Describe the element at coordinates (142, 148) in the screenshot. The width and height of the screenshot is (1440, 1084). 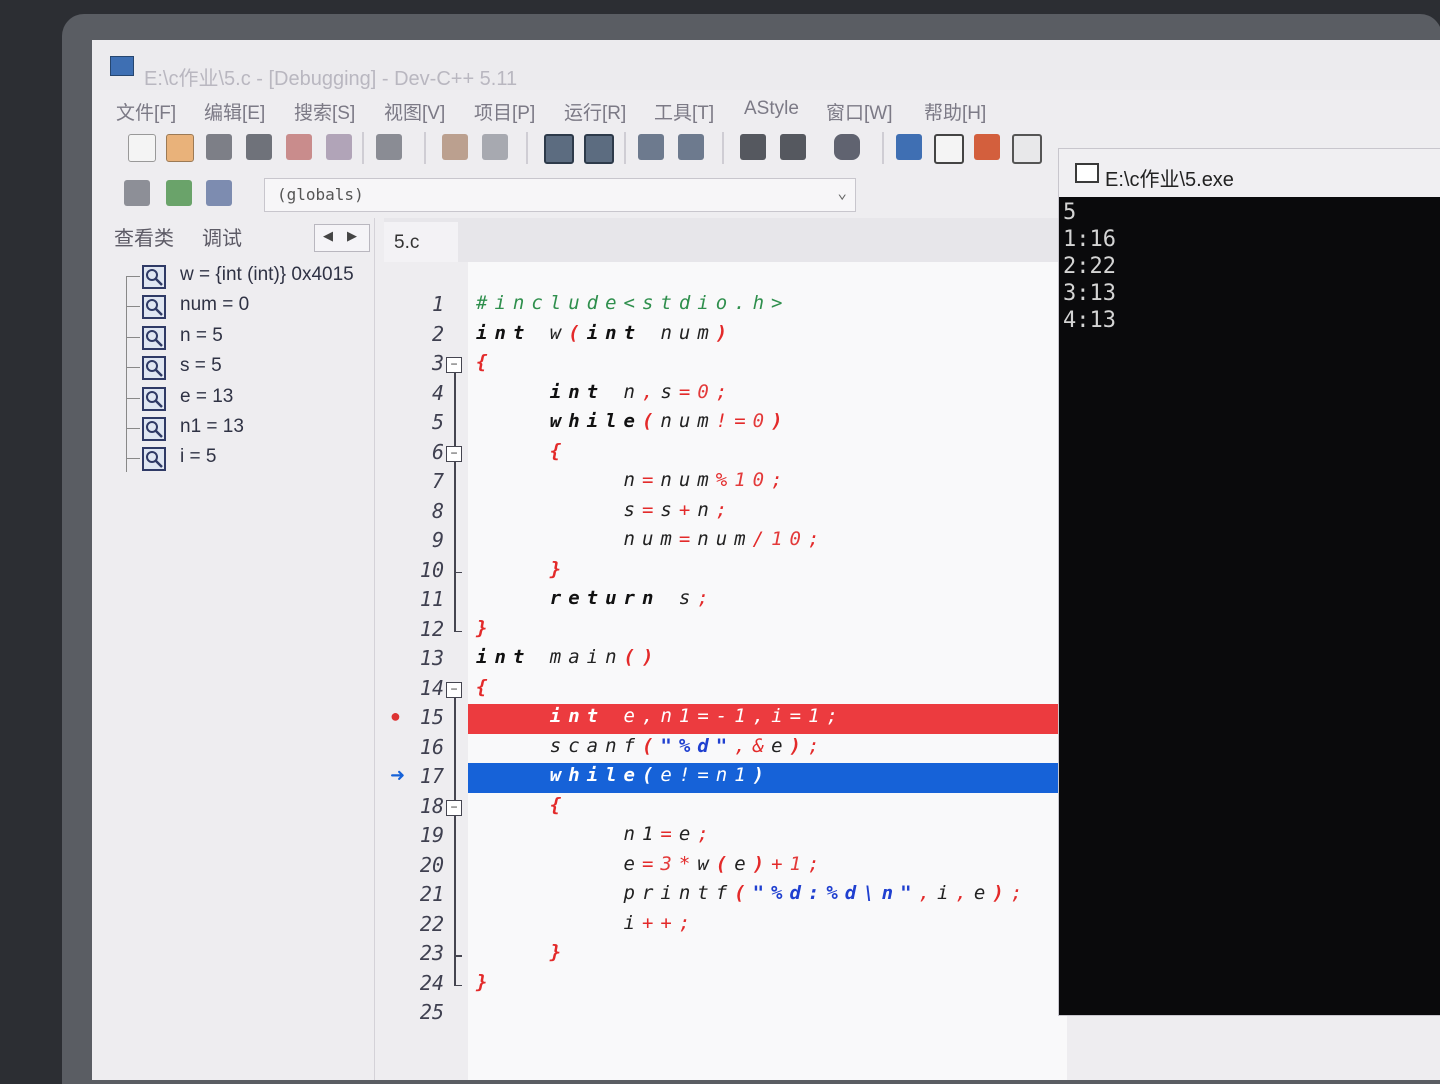
I see `new-file-icon` at that location.